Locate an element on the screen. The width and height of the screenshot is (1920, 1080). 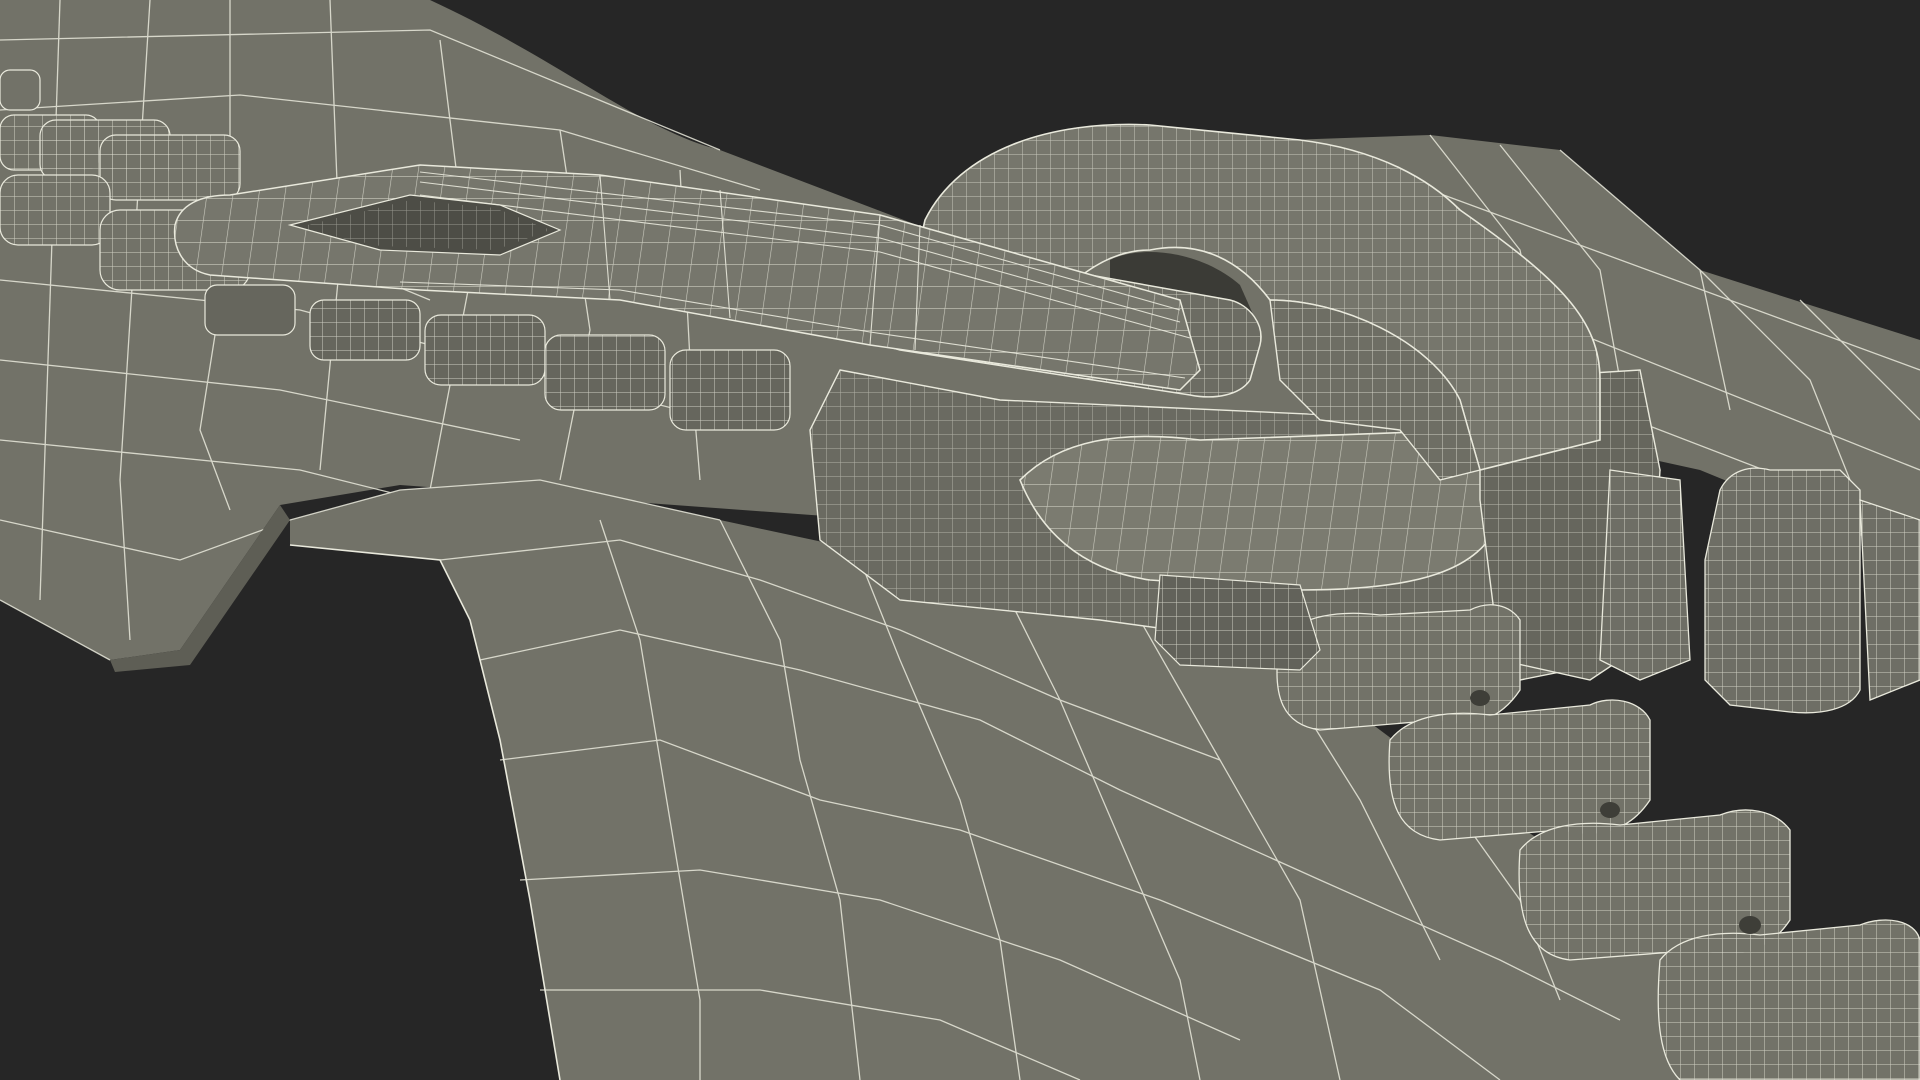
upper-right-teeth is located at coordinates (1759, 590).